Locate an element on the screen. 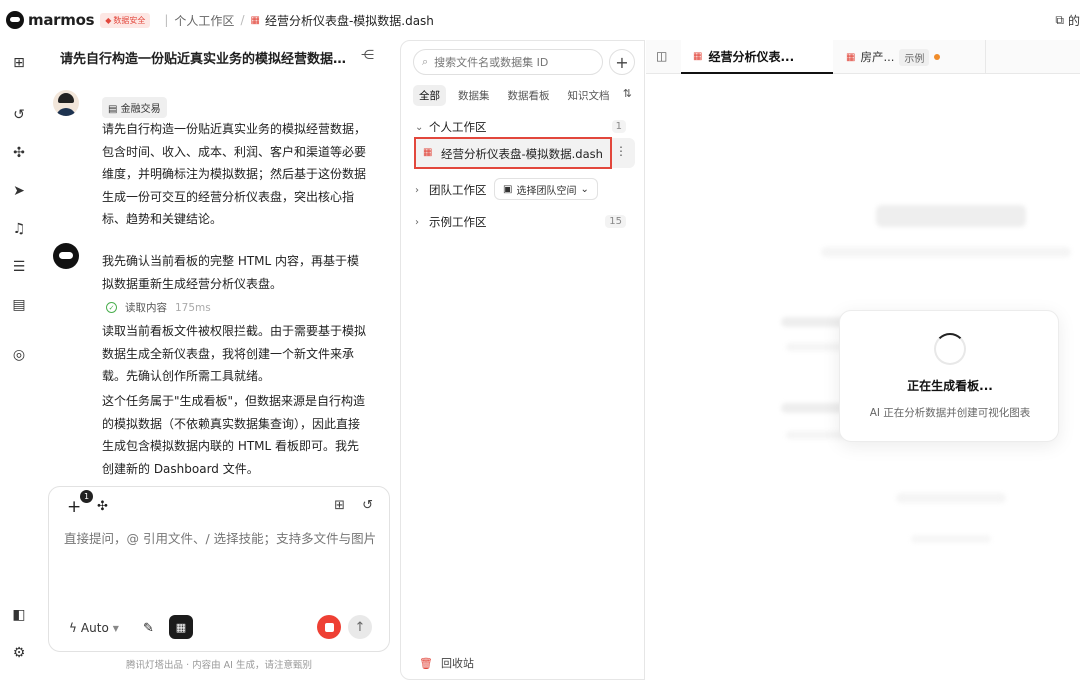  file-search-input is located at coordinates (509, 62).